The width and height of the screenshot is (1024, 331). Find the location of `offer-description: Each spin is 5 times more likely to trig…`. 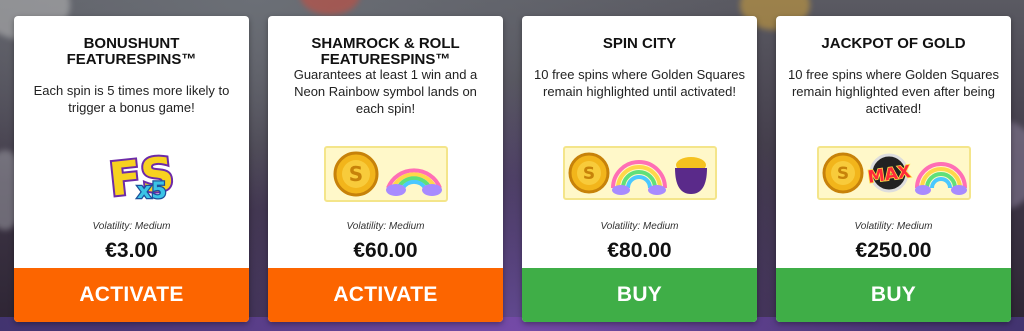

offer-description: Each spin is 5 times more likely to trig… is located at coordinates (131, 99).